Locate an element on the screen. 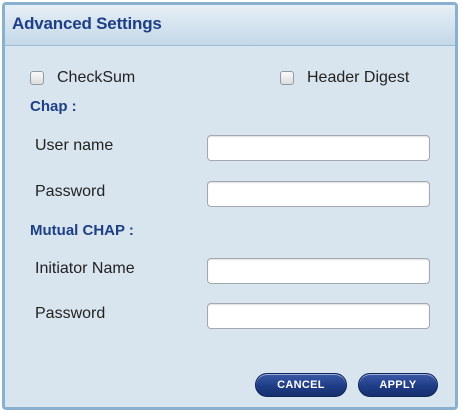  dialog-title: Advanced Settings is located at coordinates (87, 23).